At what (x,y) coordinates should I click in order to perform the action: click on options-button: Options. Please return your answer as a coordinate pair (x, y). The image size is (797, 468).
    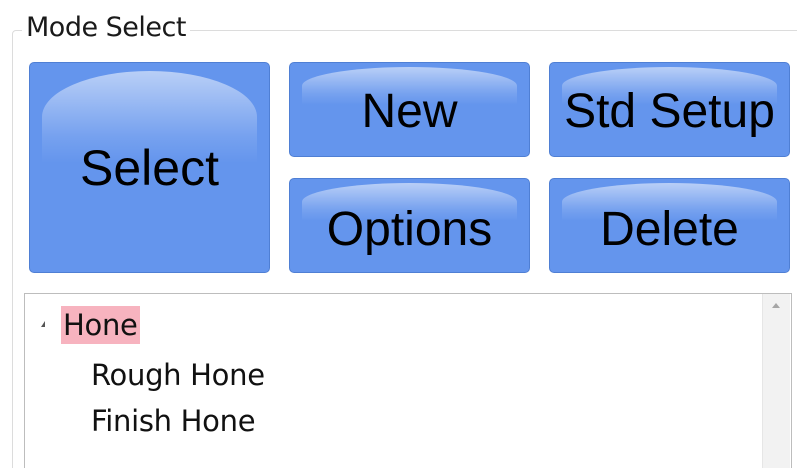
    Looking at the image, I should click on (409, 225).